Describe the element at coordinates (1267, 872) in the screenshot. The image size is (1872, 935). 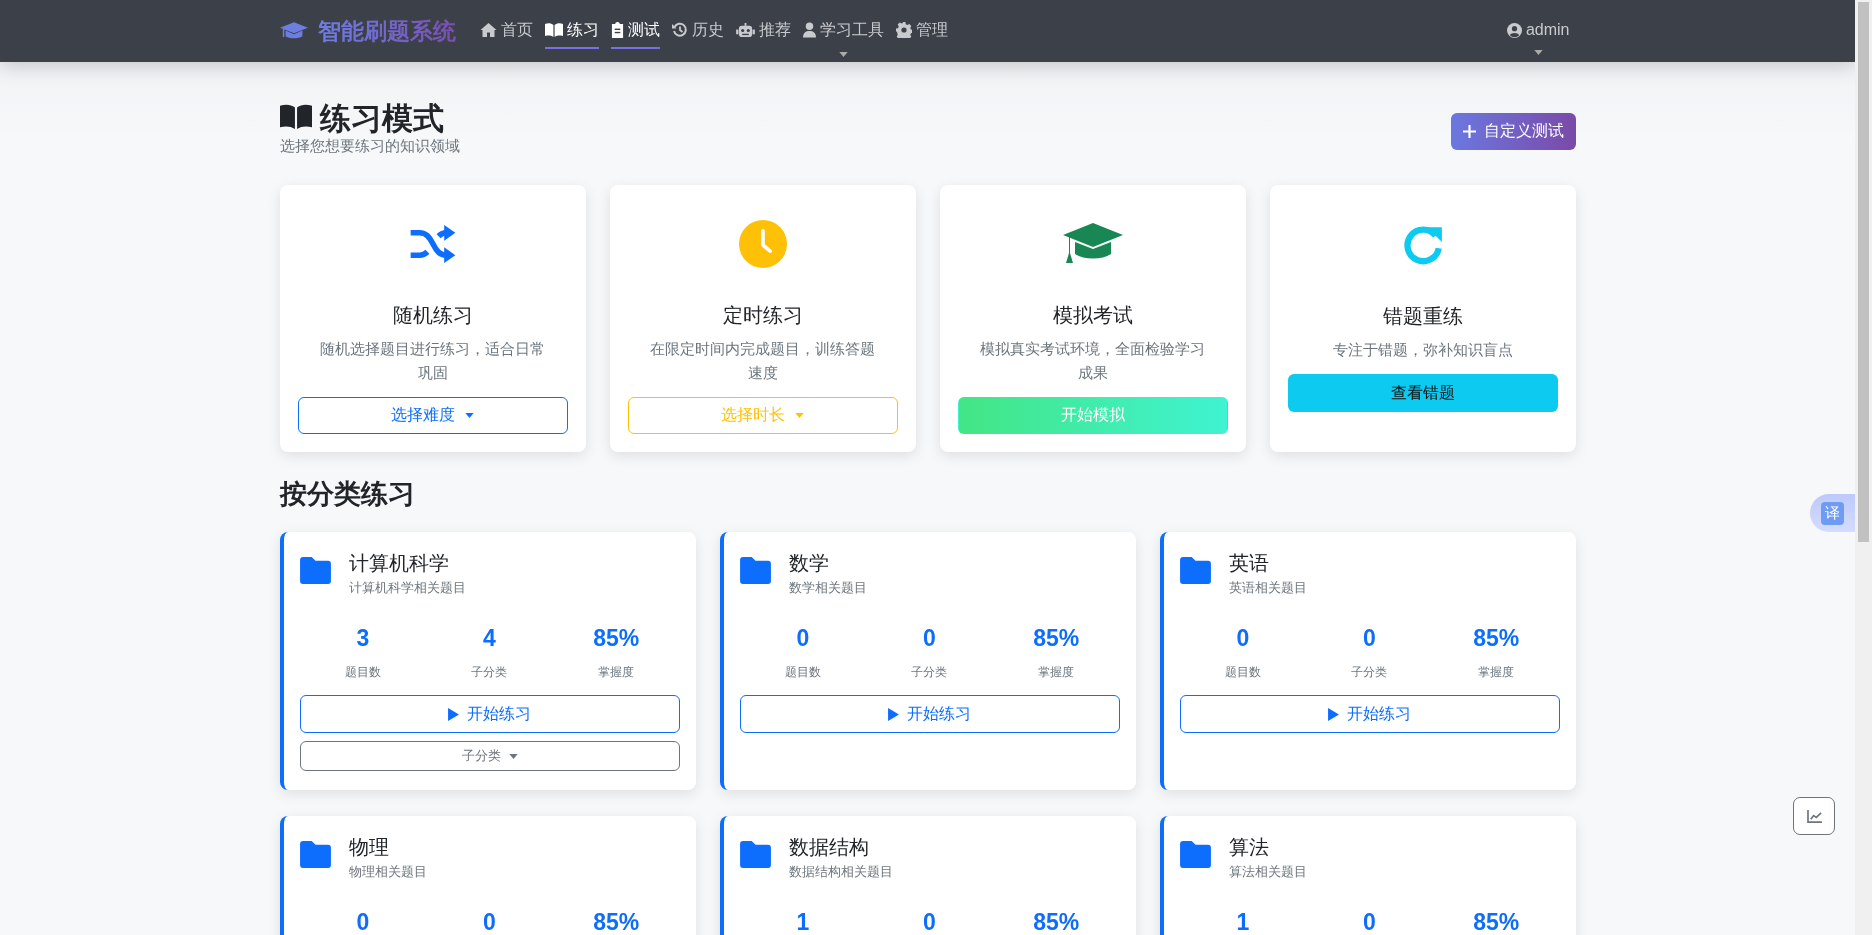
I see `category-description: 算法相关题目` at that location.